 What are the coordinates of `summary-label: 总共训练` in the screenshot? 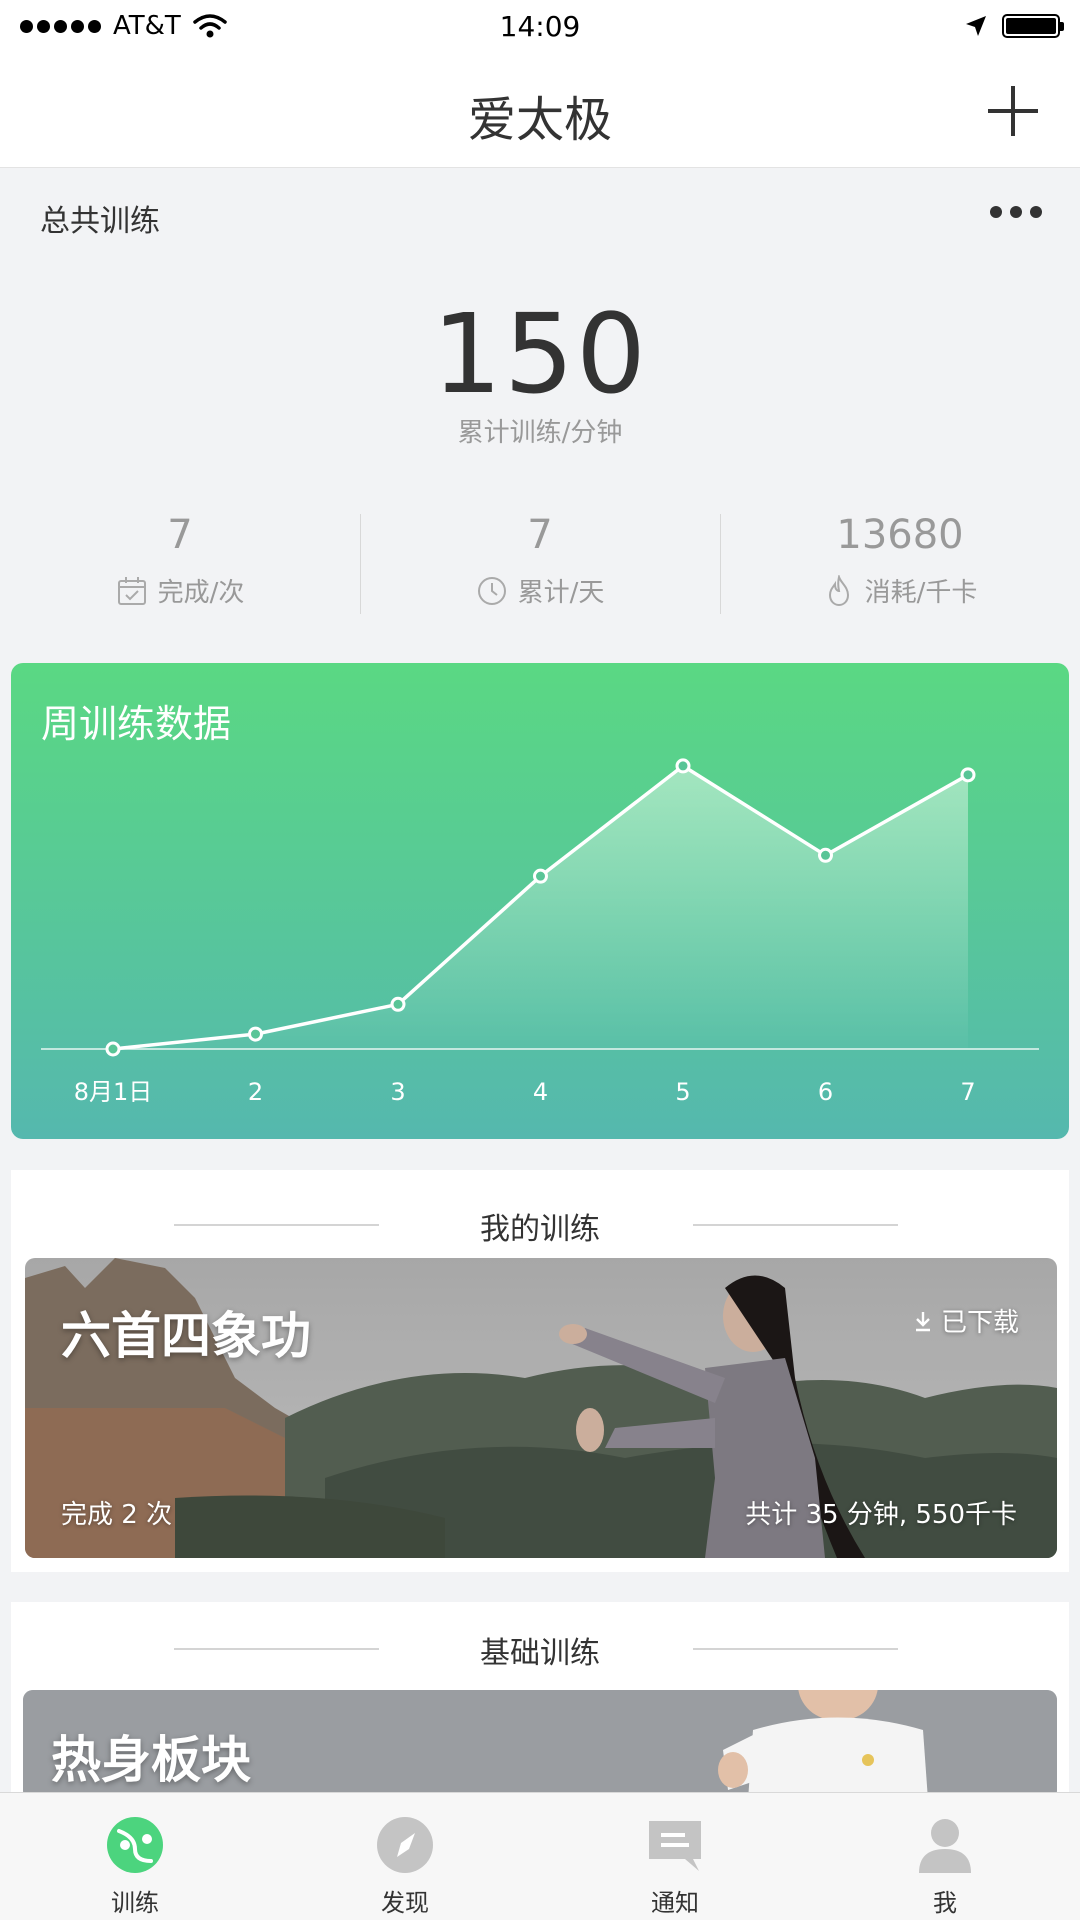 It's located at (100, 221).